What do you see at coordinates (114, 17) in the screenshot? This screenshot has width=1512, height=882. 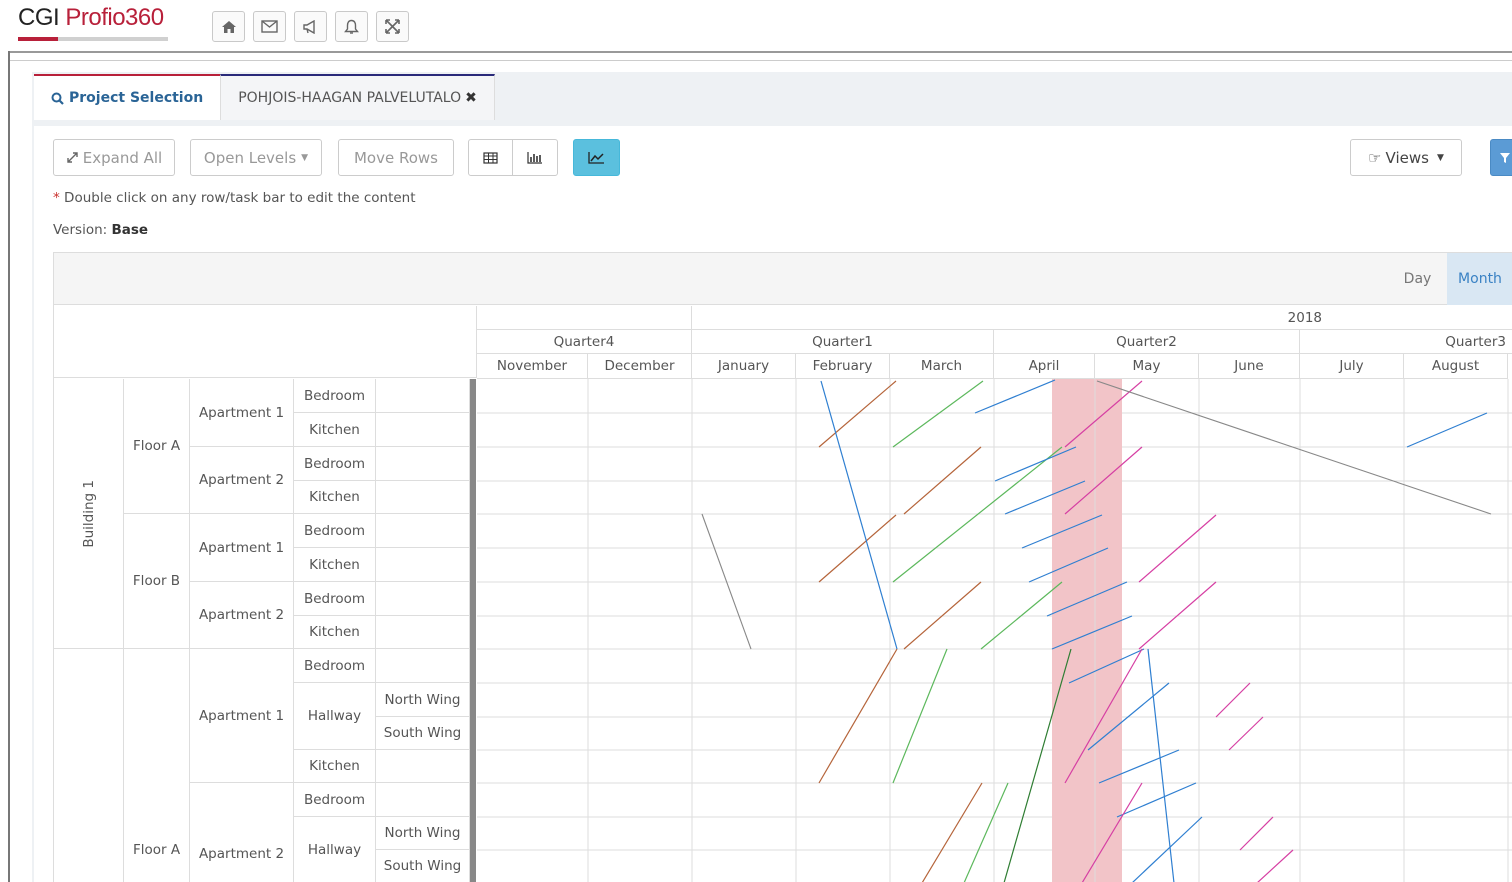 I see `logo-product: Profio360` at bounding box center [114, 17].